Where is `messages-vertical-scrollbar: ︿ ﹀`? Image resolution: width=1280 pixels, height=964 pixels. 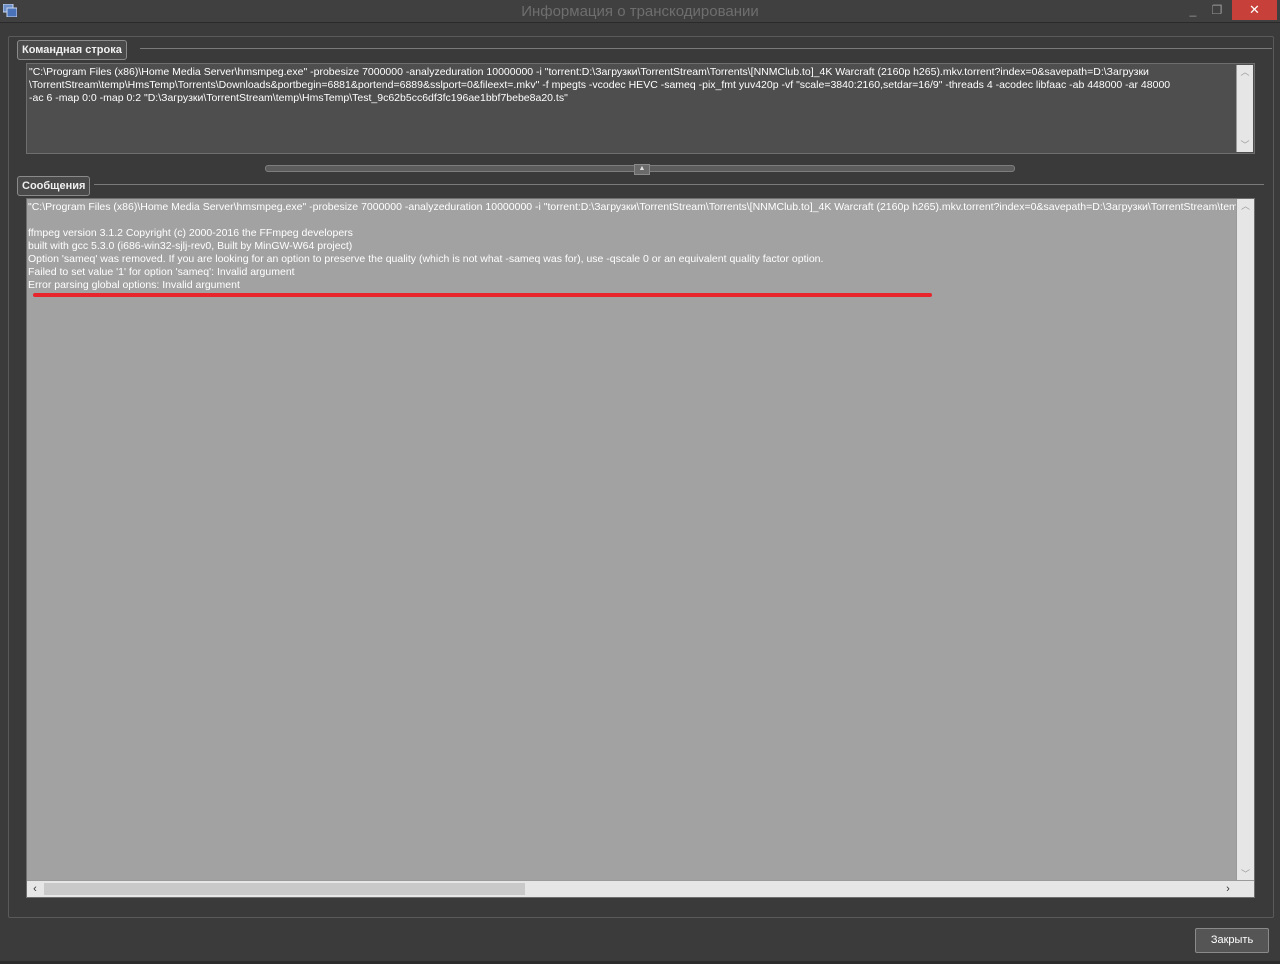
messages-vertical-scrollbar: ︿ ﹀ is located at coordinates (1245, 540).